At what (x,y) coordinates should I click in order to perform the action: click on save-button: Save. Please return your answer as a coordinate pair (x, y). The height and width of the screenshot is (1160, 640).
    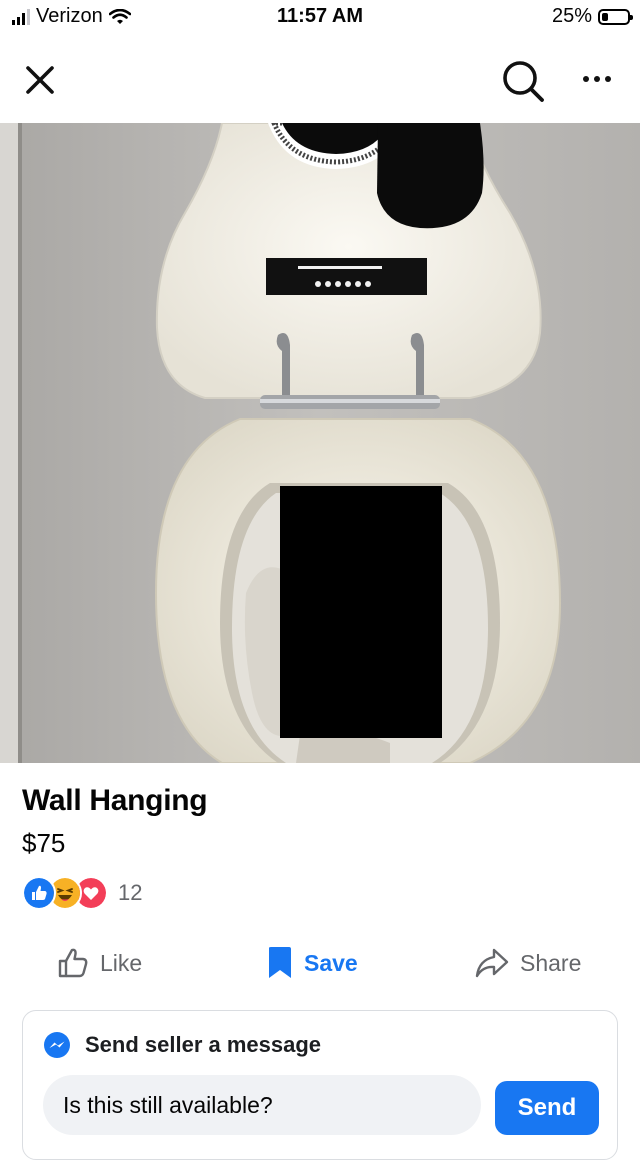
    Looking at the image, I should click on (312, 963).